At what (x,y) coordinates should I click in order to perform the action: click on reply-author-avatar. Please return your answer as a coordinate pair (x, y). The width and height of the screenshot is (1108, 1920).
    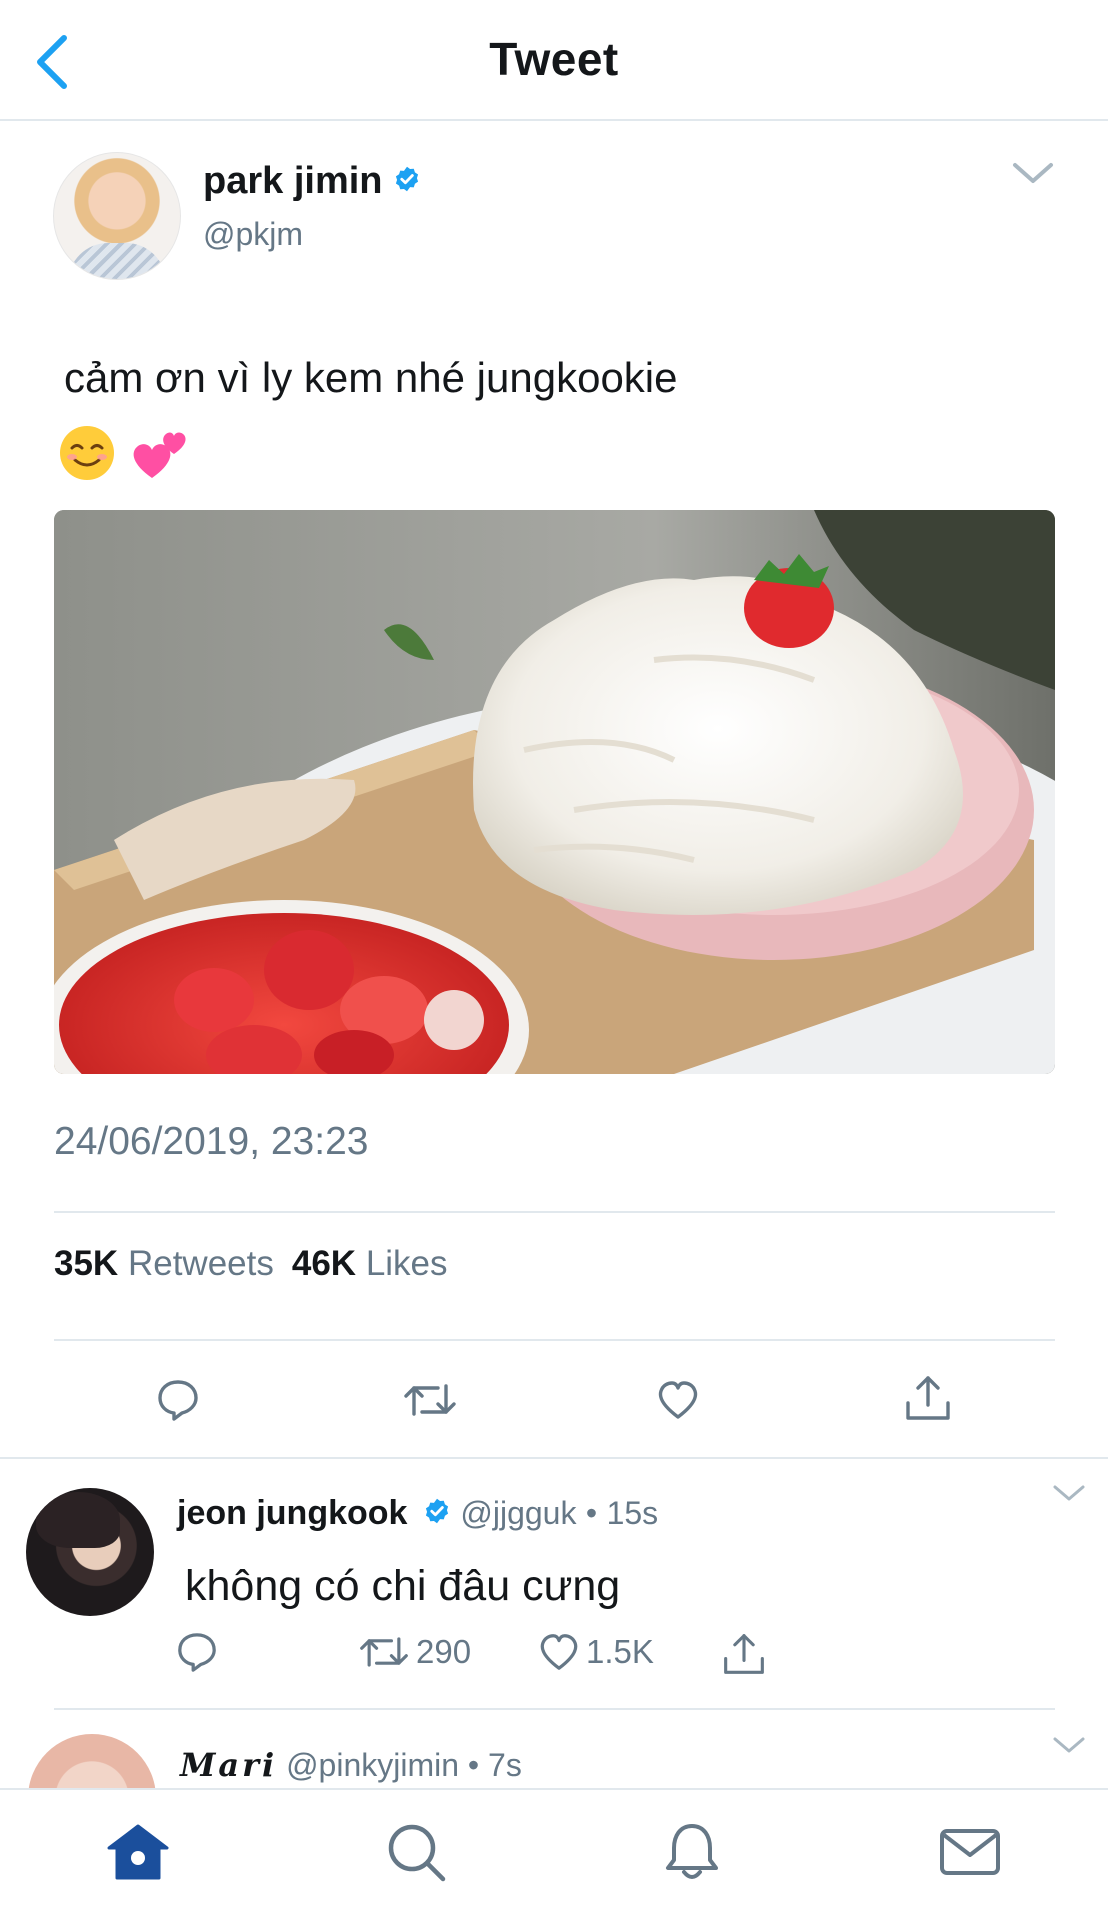
    Looking at the image, I should click on (90, 1552).